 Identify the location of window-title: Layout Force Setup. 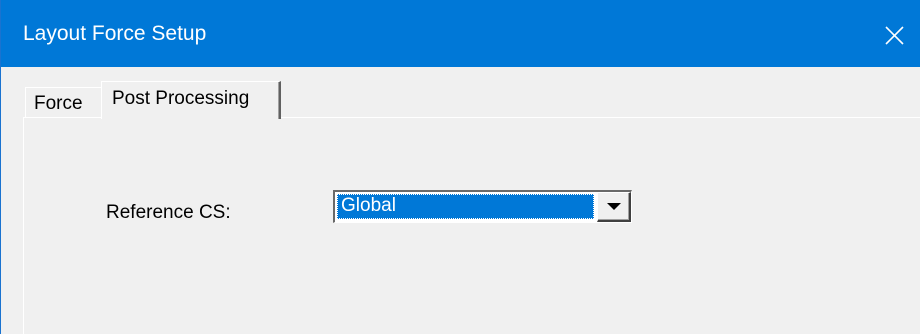
(115, 33).